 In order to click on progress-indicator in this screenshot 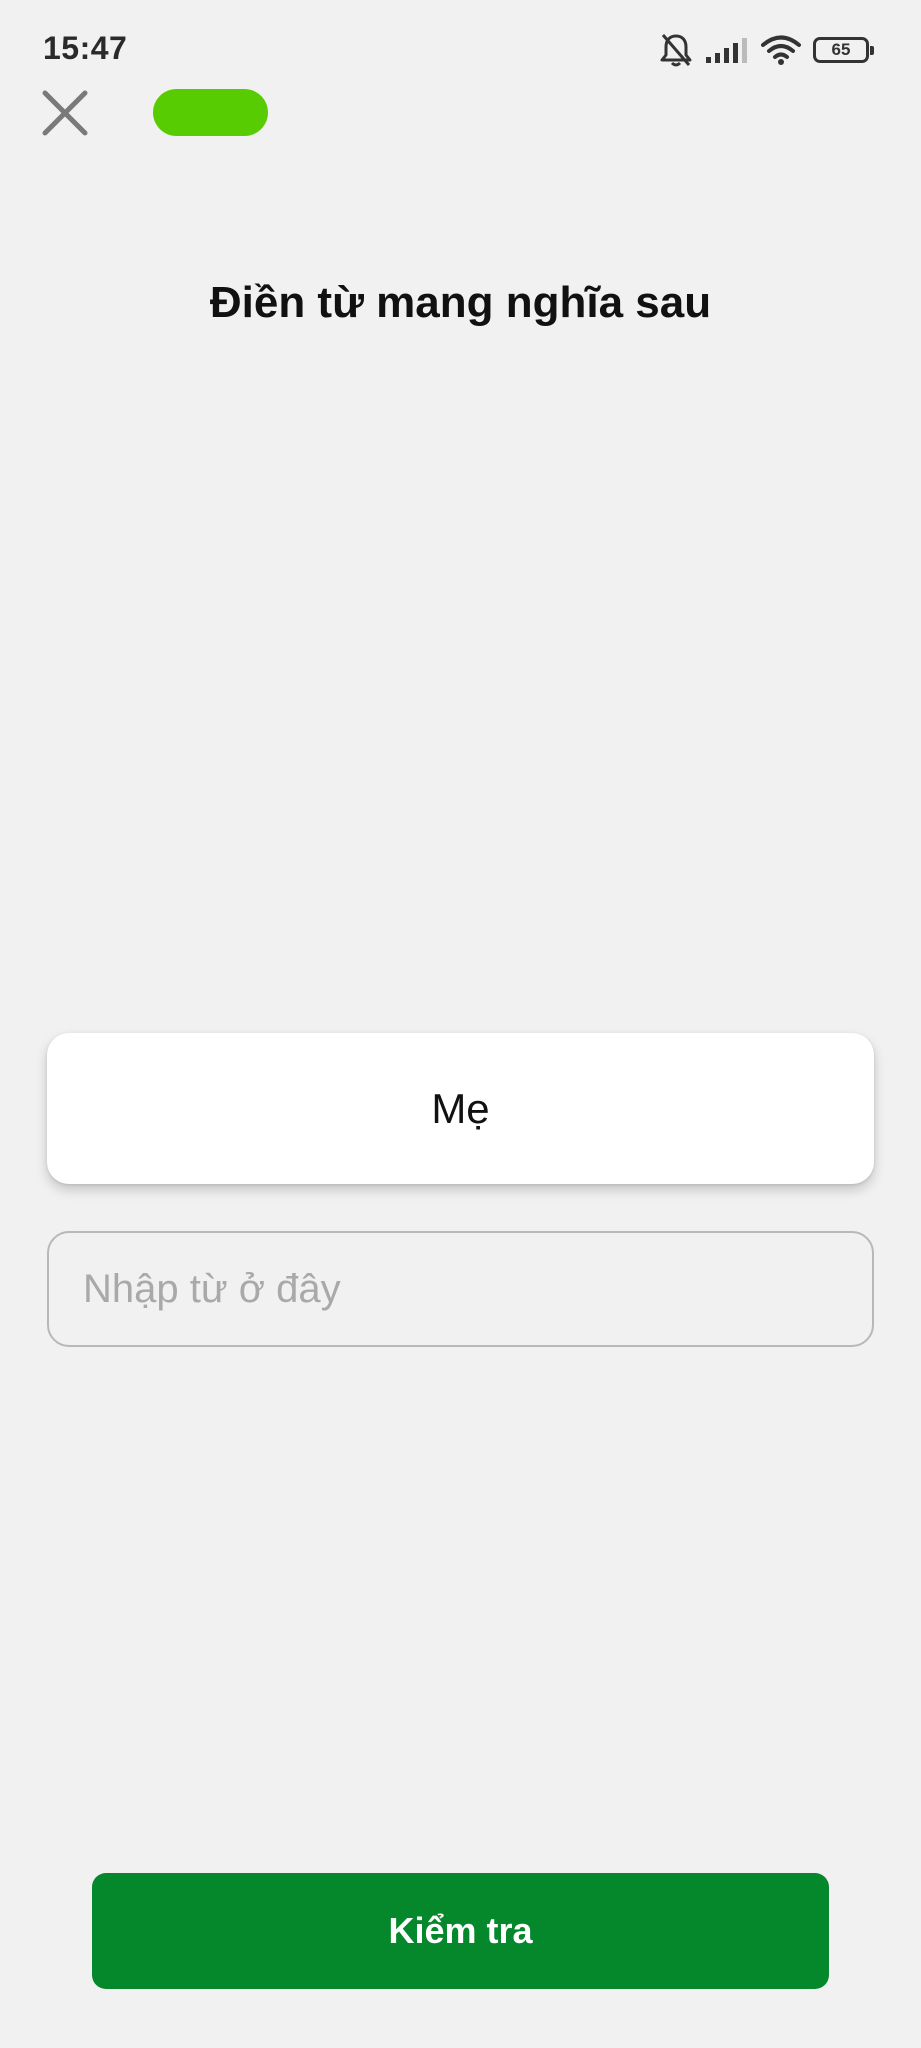, I will do `click(210, 112)`.